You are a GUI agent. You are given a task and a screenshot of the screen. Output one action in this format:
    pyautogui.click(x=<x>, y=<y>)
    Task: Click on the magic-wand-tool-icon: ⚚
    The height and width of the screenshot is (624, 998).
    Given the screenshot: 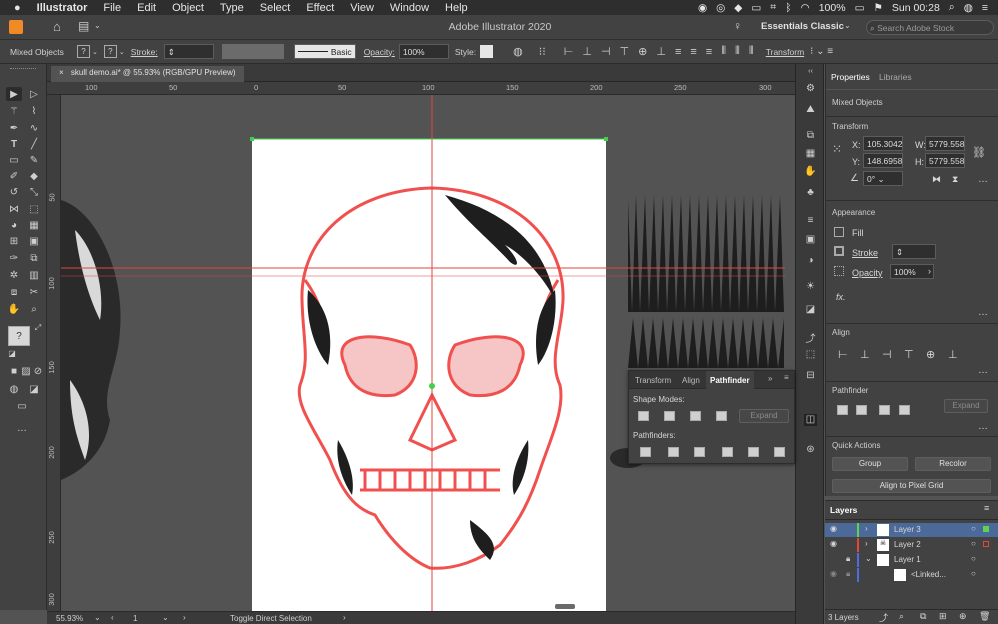 What is the action you would take?
    pyautogui.click(x=14, y=111)
    